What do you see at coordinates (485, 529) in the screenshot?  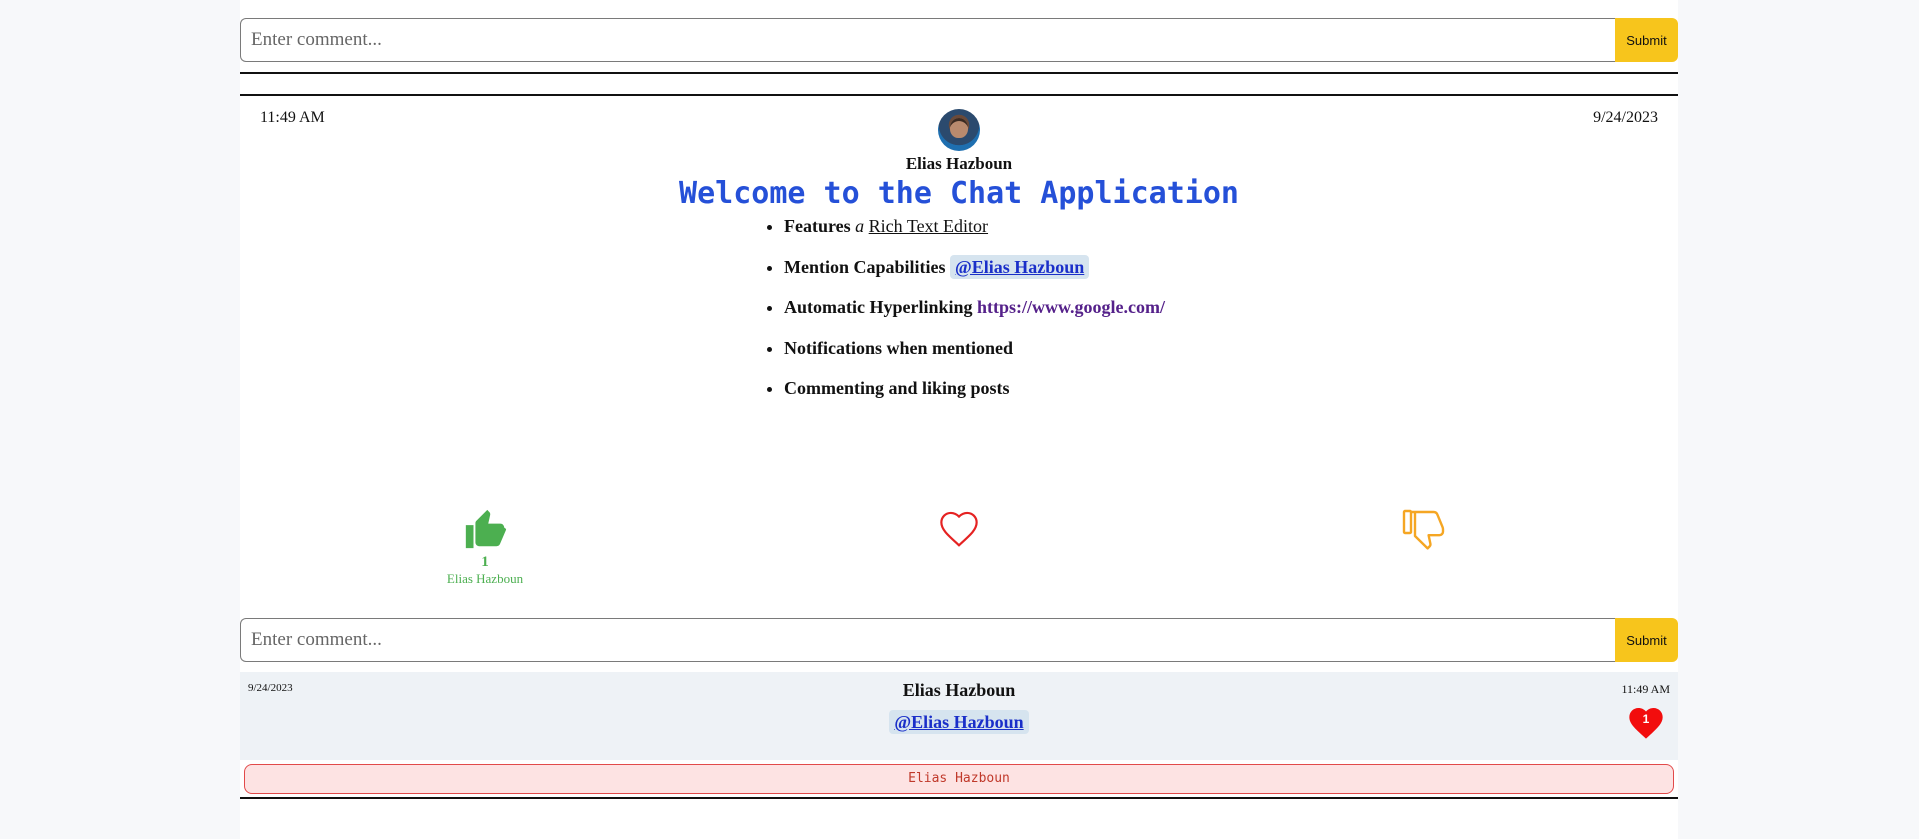 I see `thumbs-up-icon` at bounding box center [485, 529].